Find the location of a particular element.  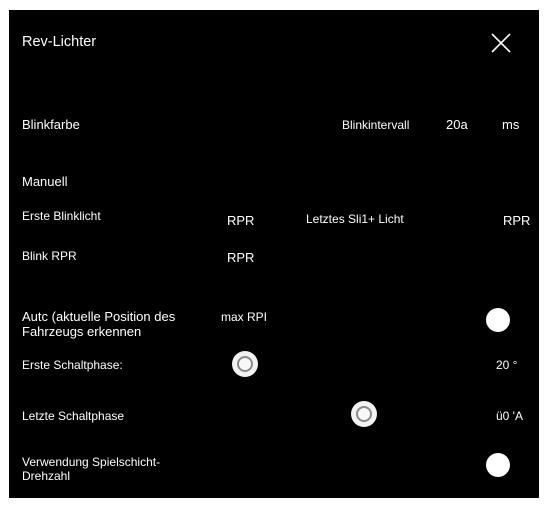

blink-color-label: Blinkfarbe is located at coordinates (51, 124).